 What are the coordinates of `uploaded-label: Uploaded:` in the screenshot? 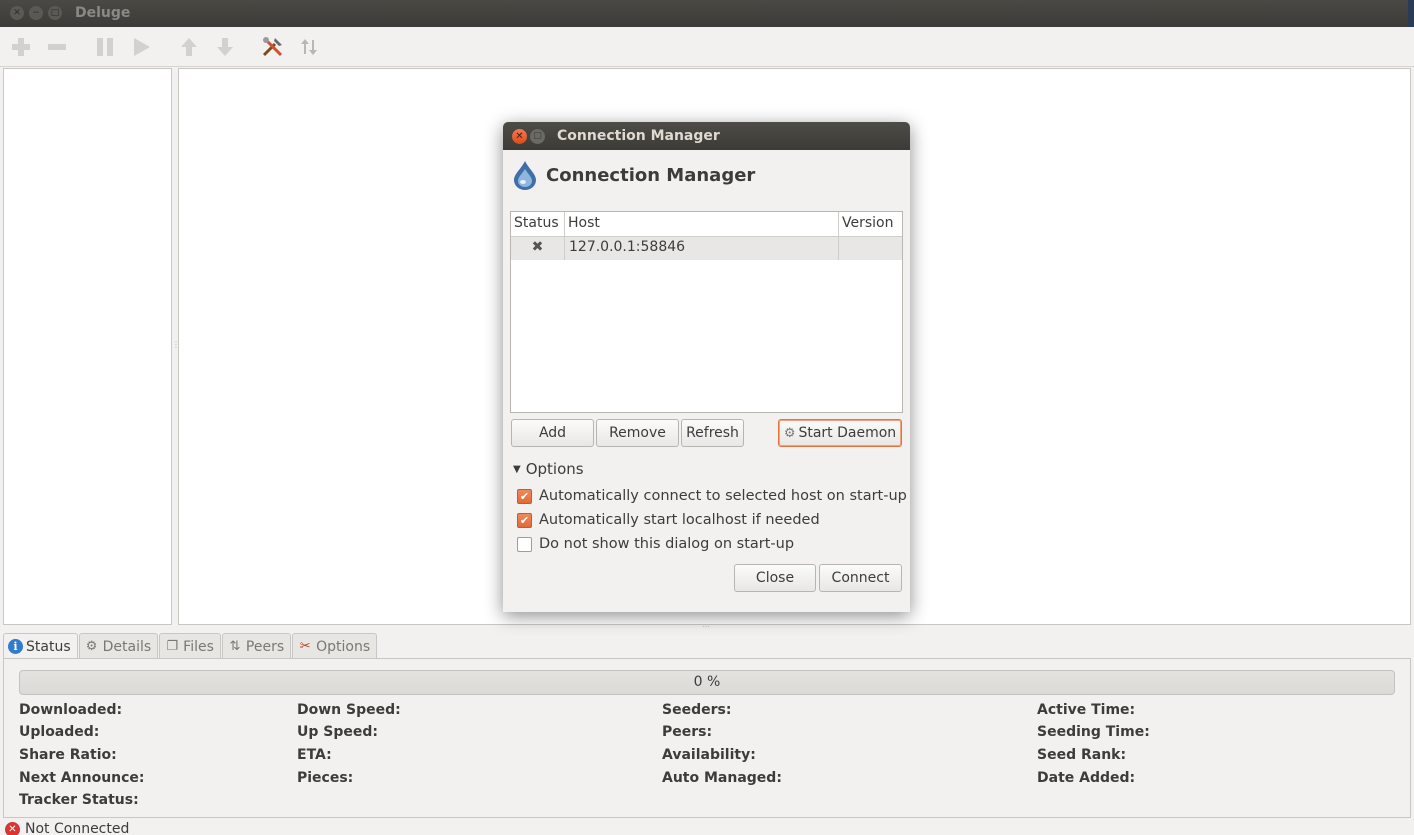 It's located at (59, 732).